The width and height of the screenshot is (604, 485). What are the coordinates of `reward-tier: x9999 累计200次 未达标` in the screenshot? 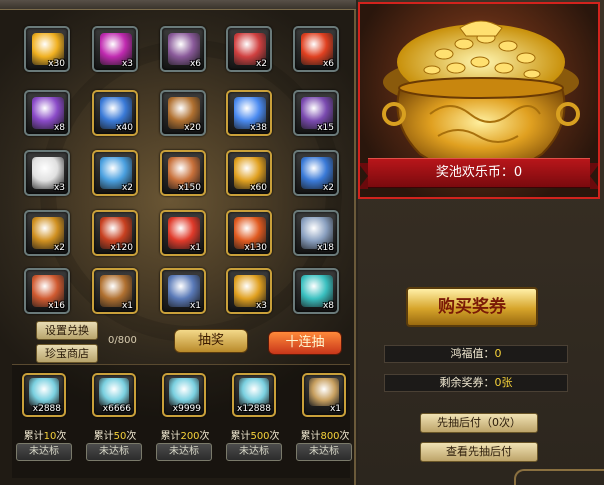 It's located at (185, 413).